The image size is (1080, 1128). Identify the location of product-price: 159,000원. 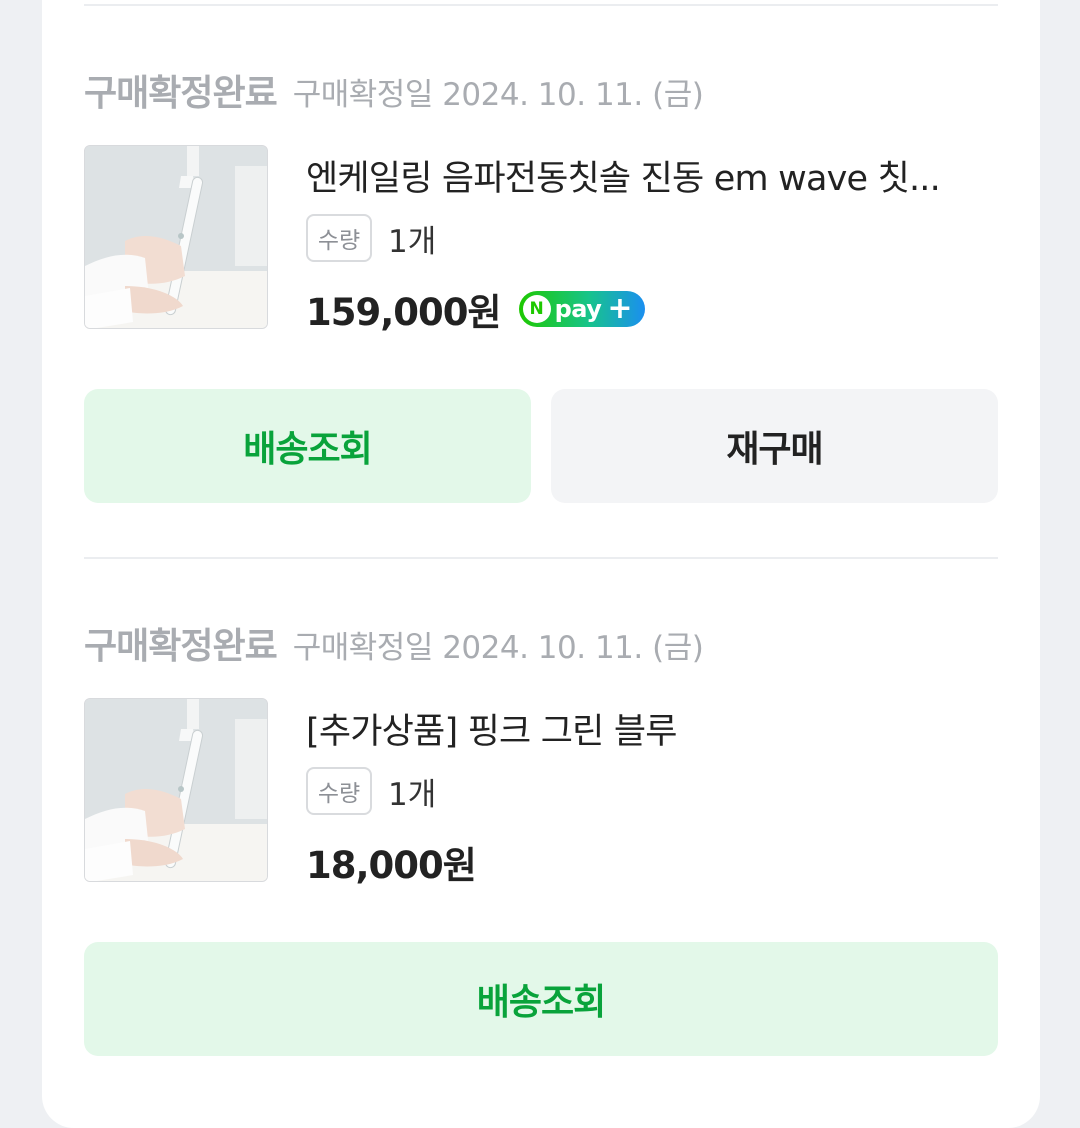
(404, 312).